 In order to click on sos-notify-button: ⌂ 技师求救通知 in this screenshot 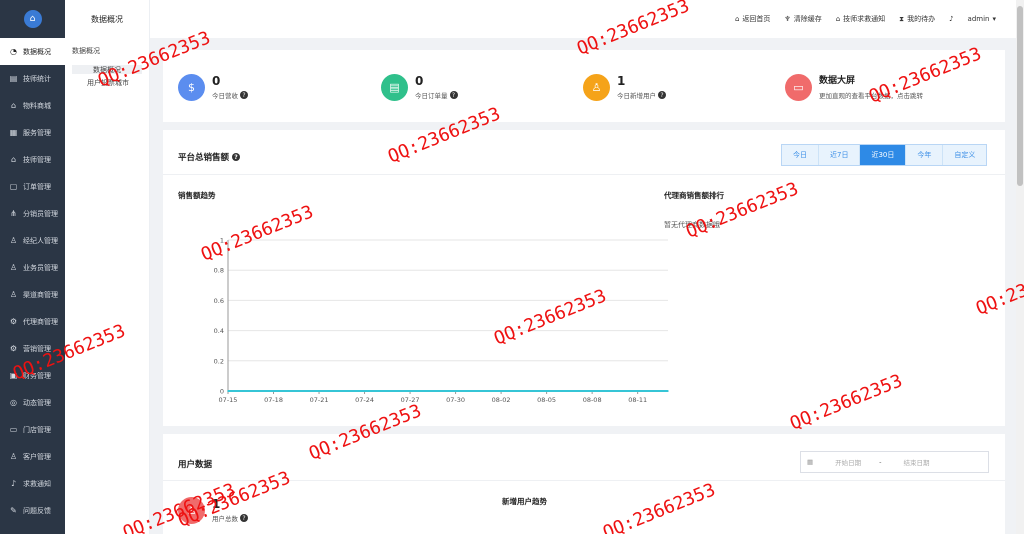, I will do `click(860, 19)`.